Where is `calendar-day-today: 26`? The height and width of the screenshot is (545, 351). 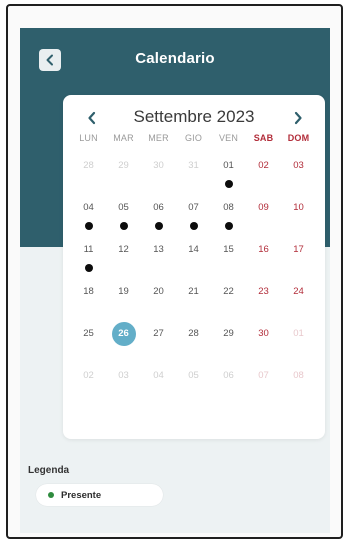 calendar-day-today: 26 is located at coordinates (123, 339).